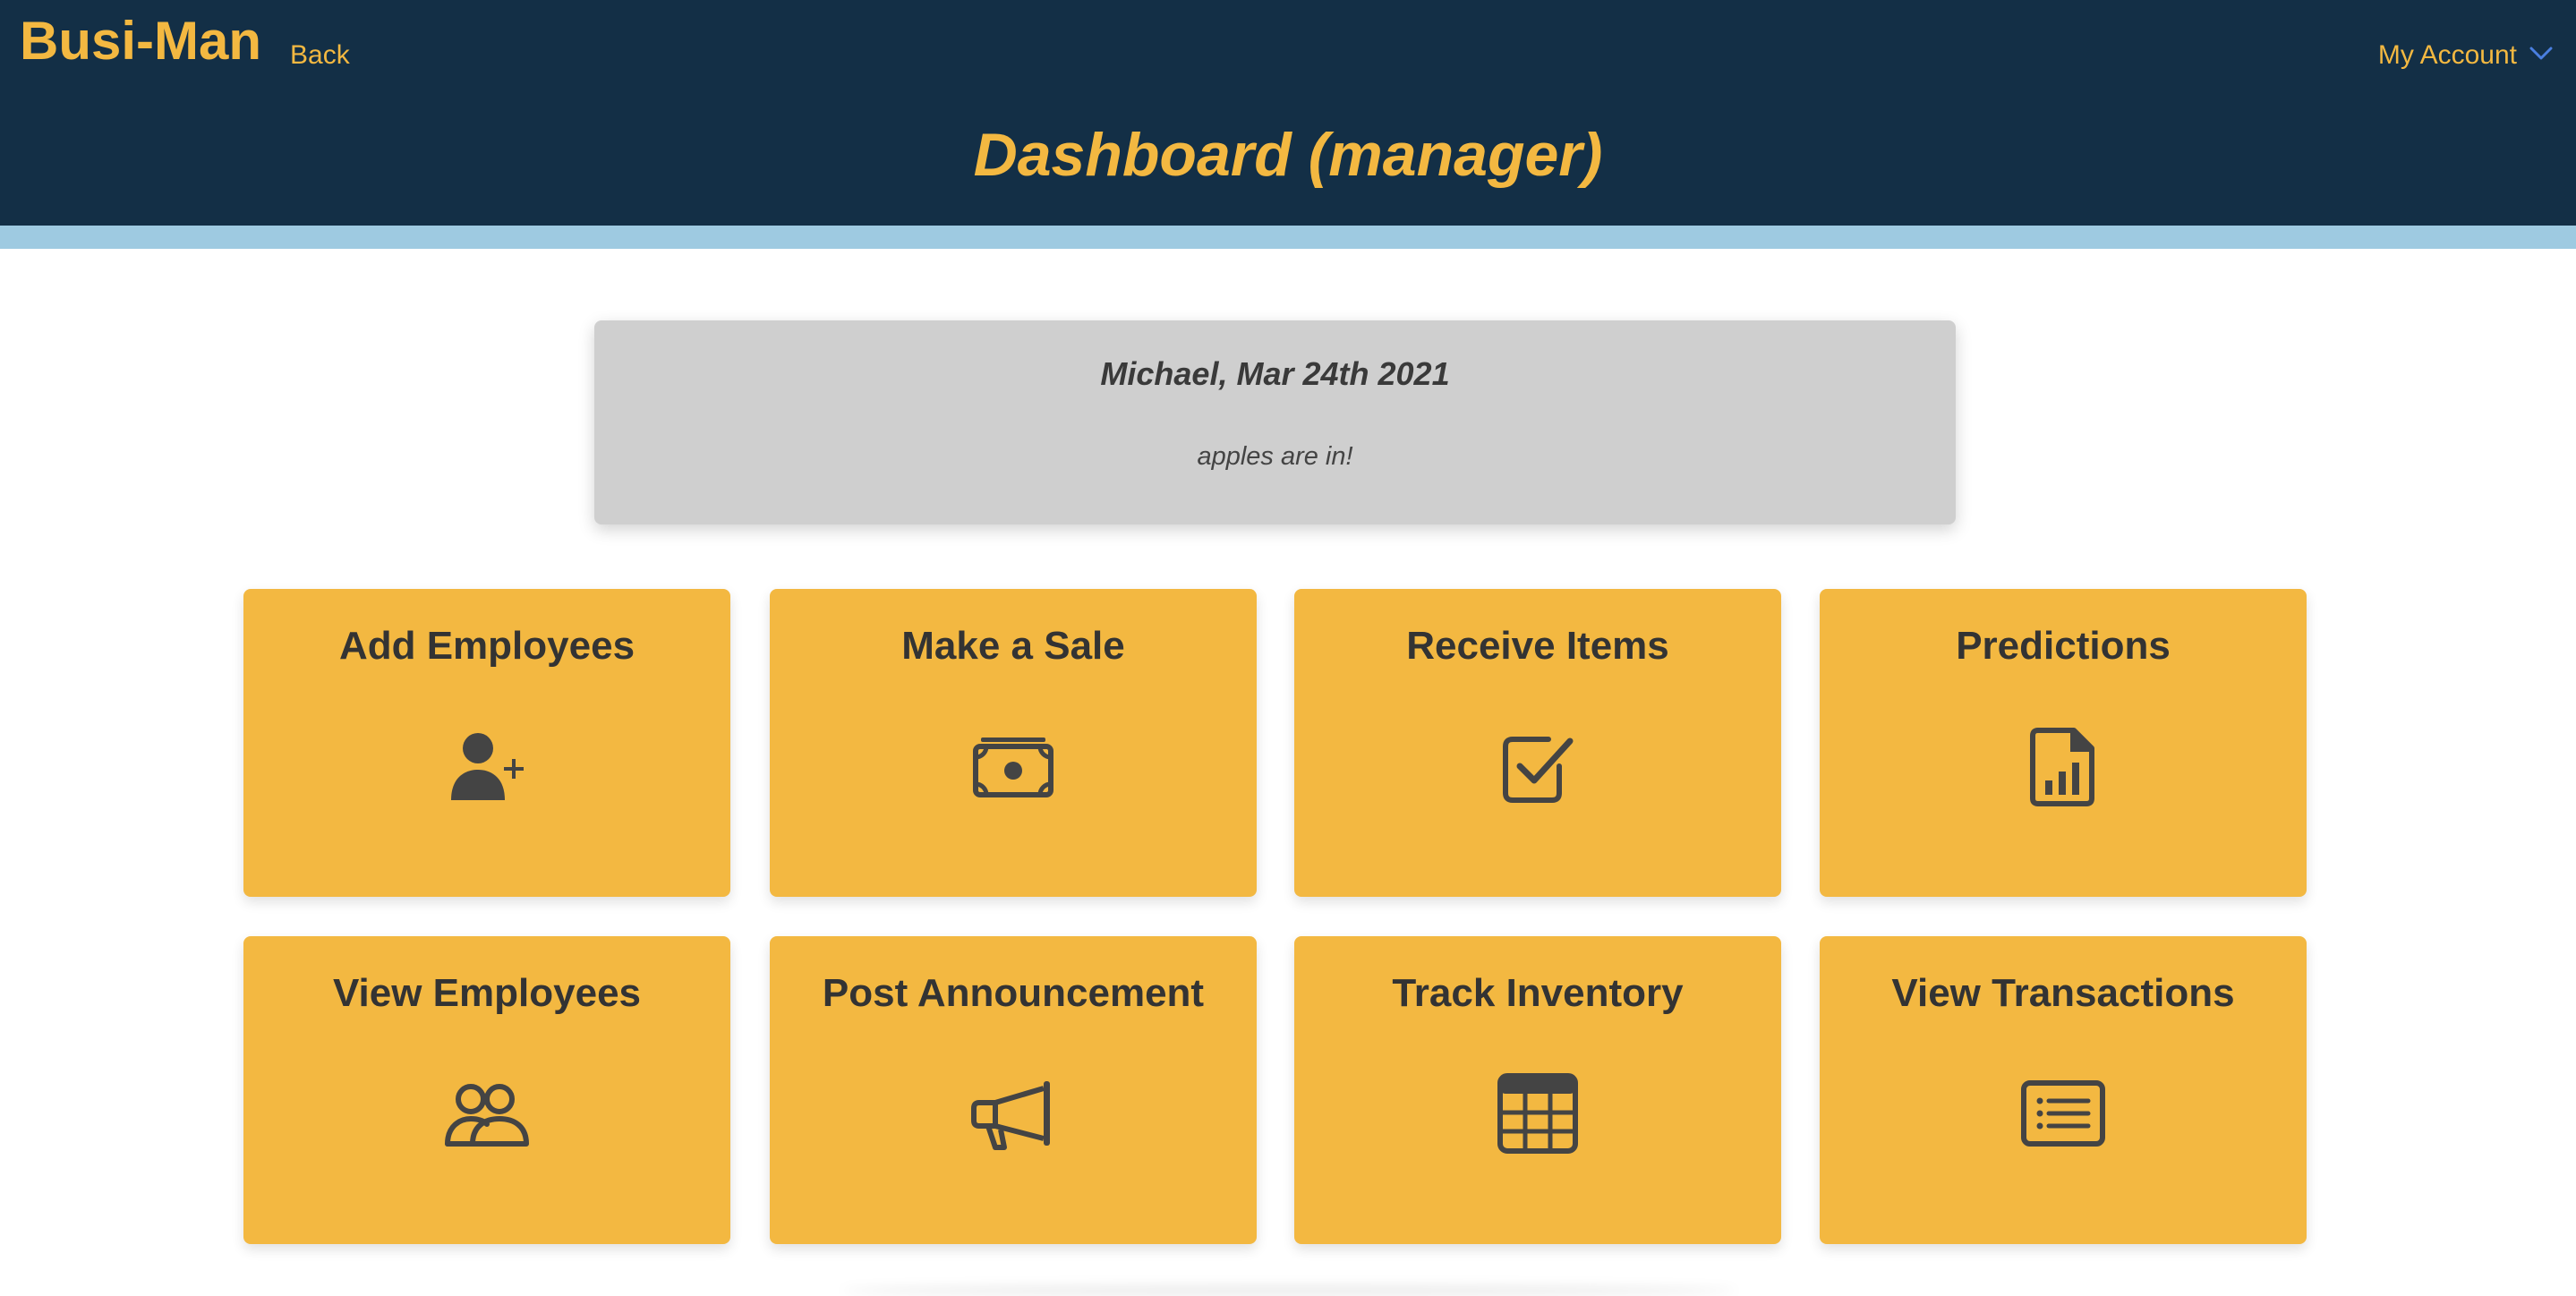 The width and height of the screenshot is (2576, 1296). I want to click on tile-make-a-sale: Make a Sale, so click(1013, 743).